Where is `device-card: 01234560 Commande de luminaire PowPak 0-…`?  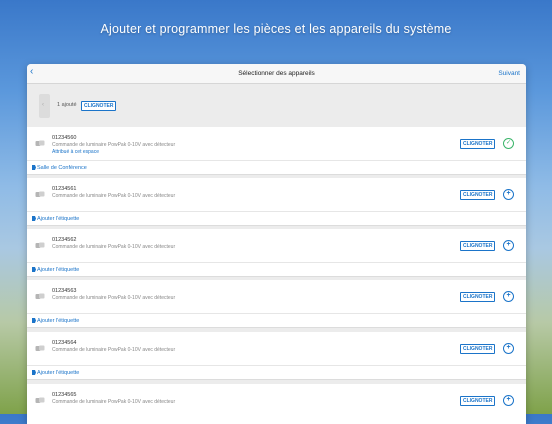
device-card: 01234560 Commande de luminaire PowPak 0-… is located at coordinates (276, 151).